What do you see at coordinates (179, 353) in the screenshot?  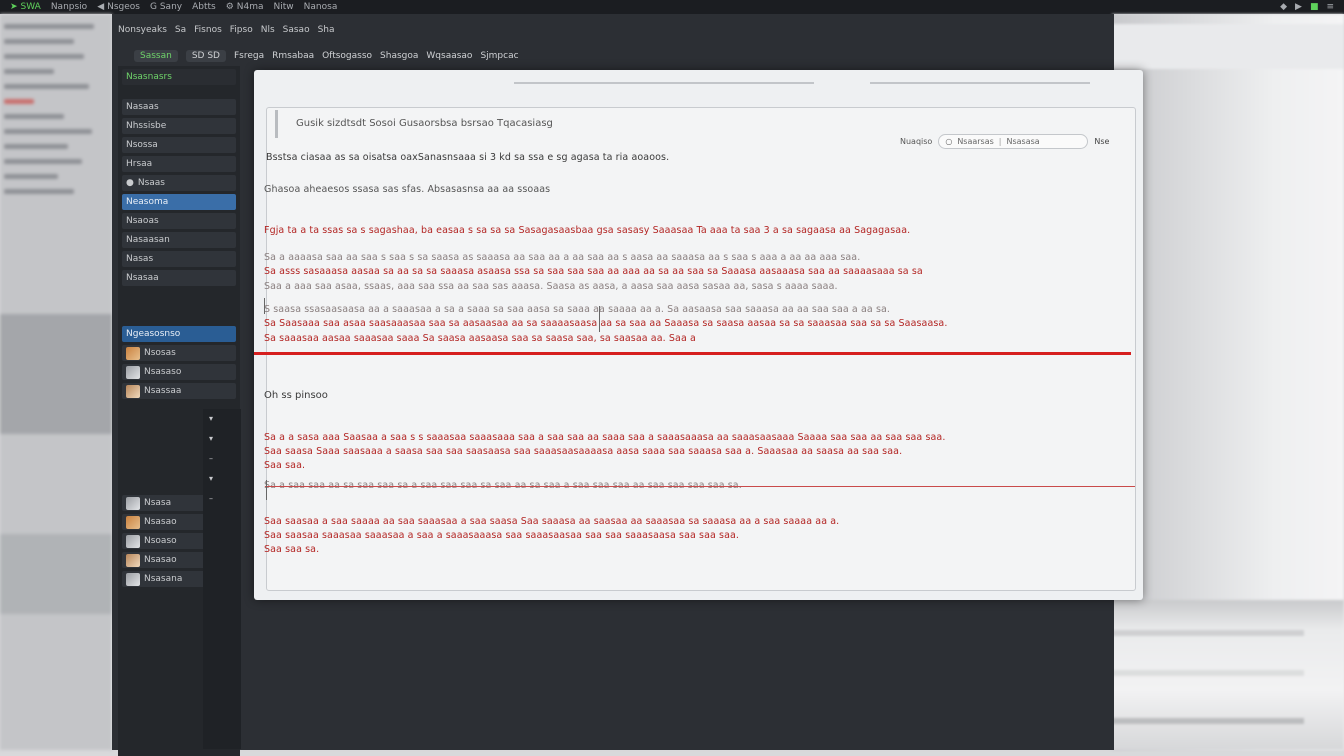 I see `thumbnail-row: Nsosas` at bounding box center [179, 353].